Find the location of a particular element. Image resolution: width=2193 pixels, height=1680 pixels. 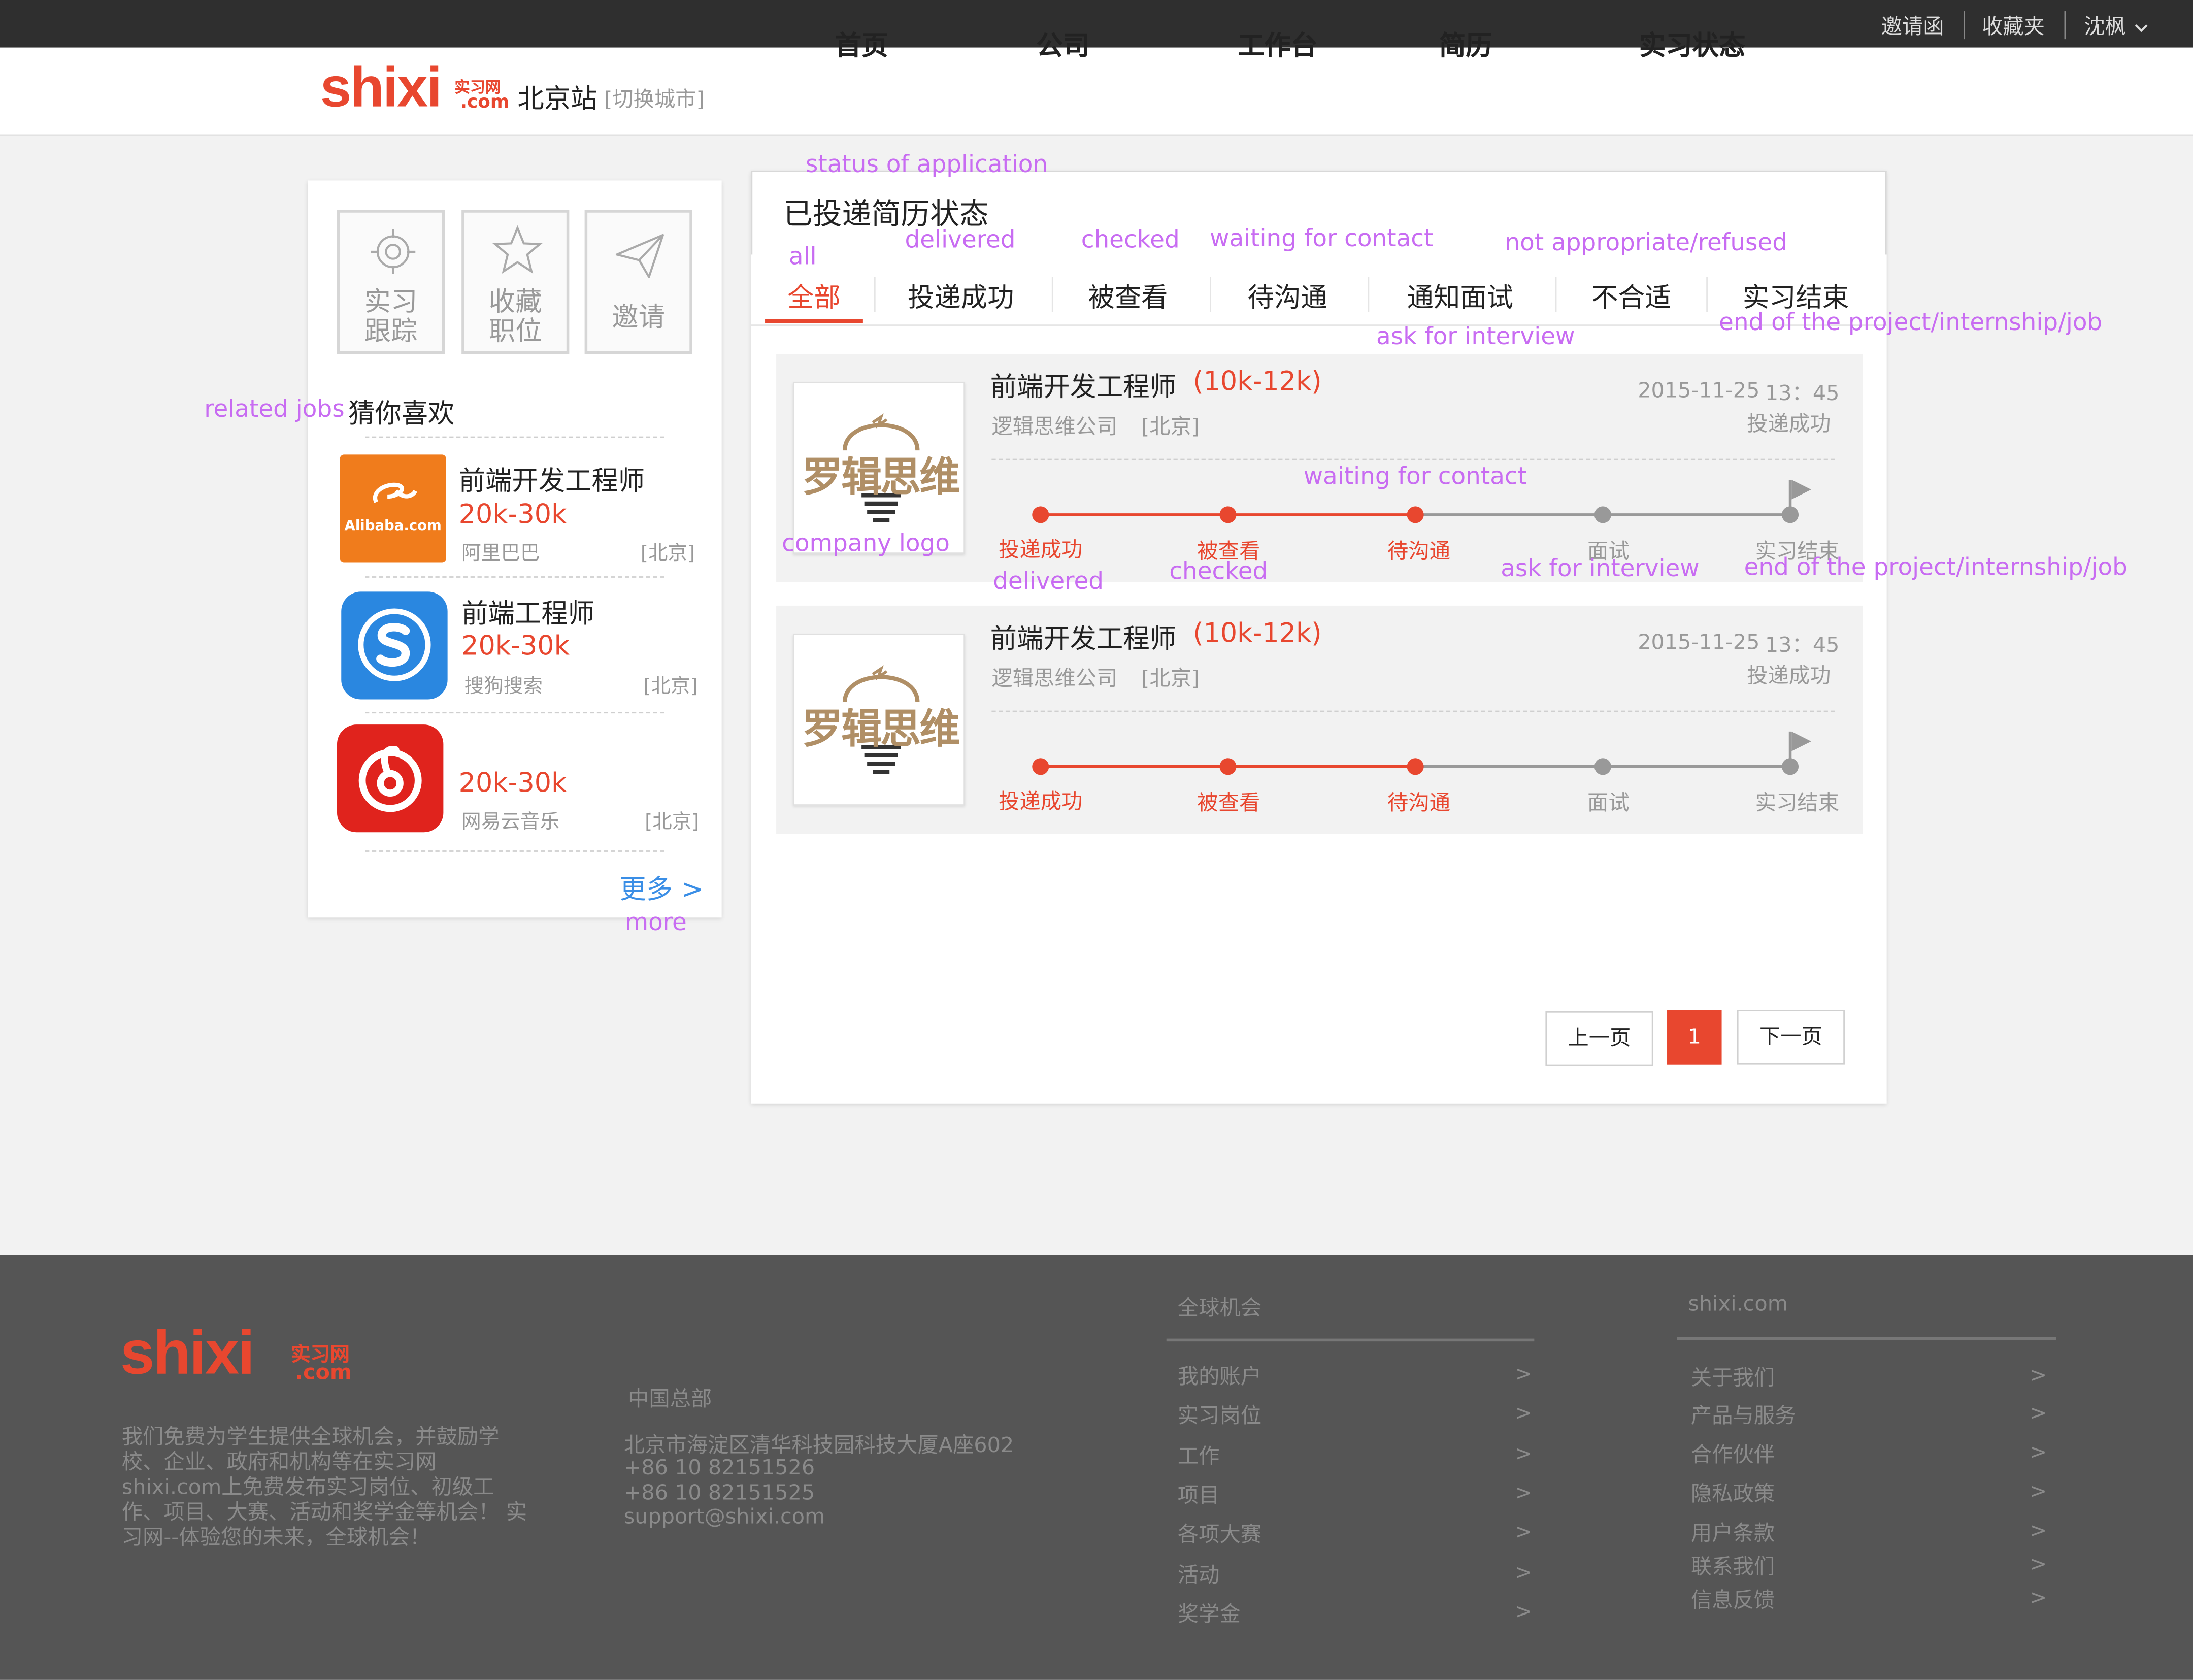

footer-link: 联系我们 is located at coordinates (1733, 1566).